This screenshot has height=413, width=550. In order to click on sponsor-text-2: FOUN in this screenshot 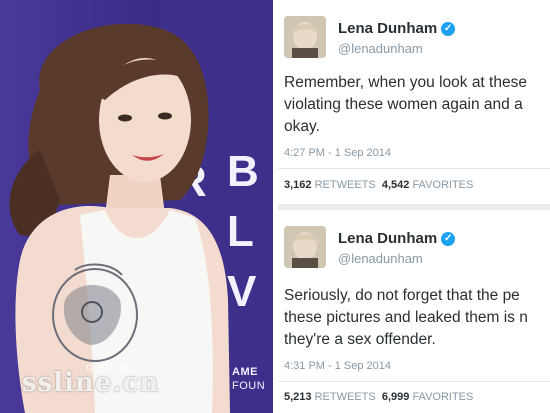, I will do `click(249, 386)`.